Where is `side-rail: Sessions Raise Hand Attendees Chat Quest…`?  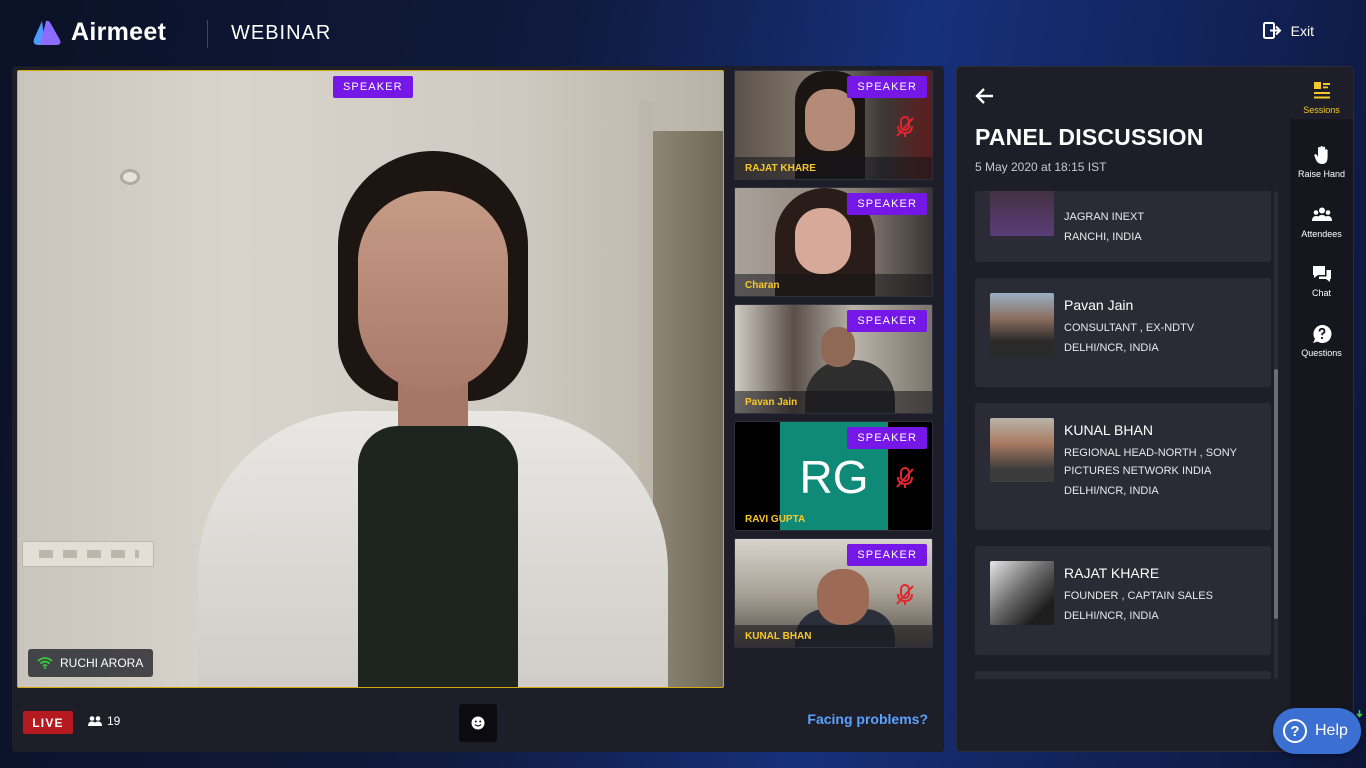
side-rail: Sessions Raise Hand Attendees Chat Quest… is located at coordinates (1321, 409).